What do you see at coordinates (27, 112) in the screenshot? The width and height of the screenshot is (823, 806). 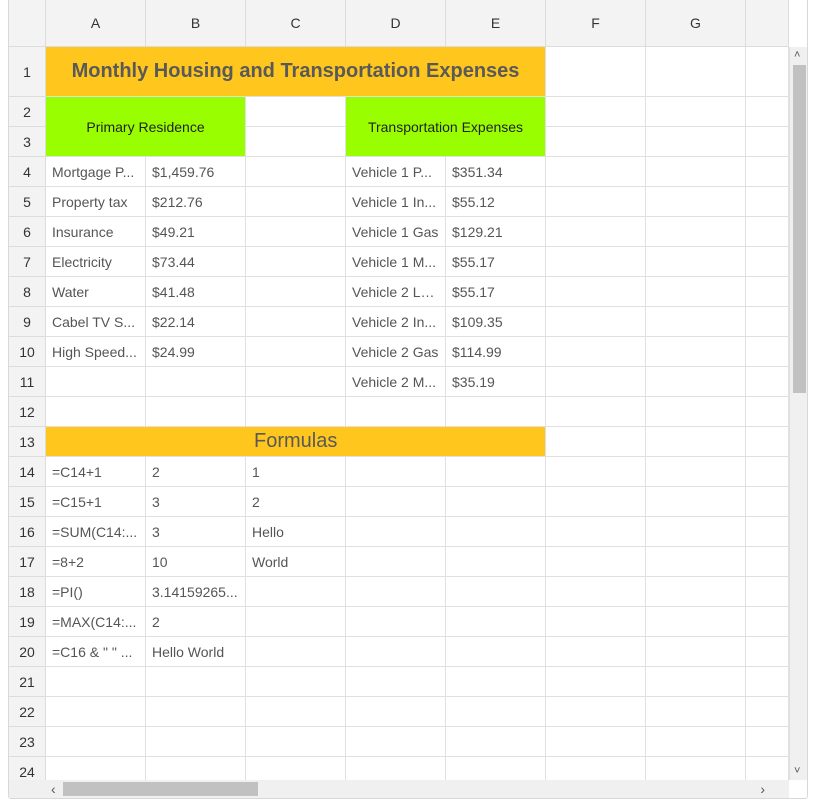 I see `row-header-2: 2` at bounding box center [27, 112].